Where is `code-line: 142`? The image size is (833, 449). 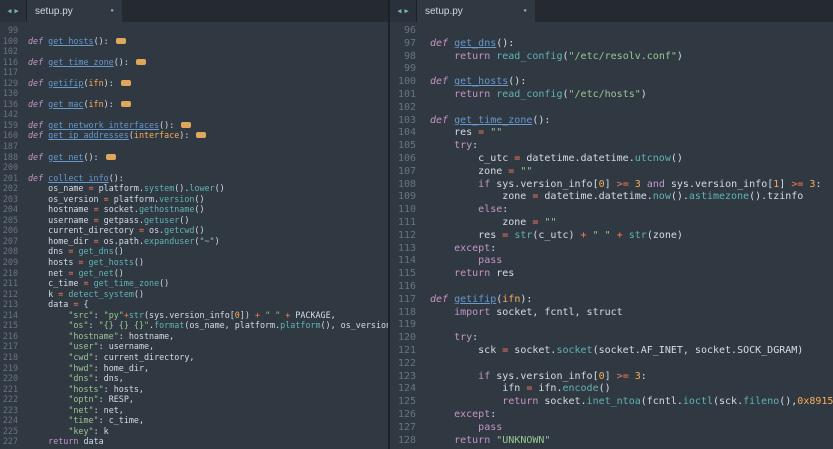
code-line: 142 is located at coordinates (194, 114).